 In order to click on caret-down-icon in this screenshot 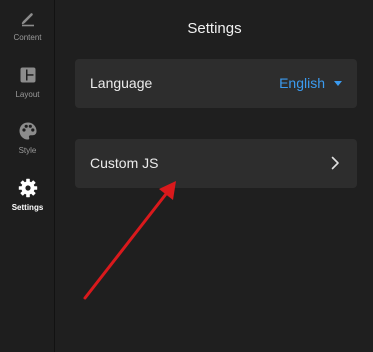, I will do `click(338, 83)`.